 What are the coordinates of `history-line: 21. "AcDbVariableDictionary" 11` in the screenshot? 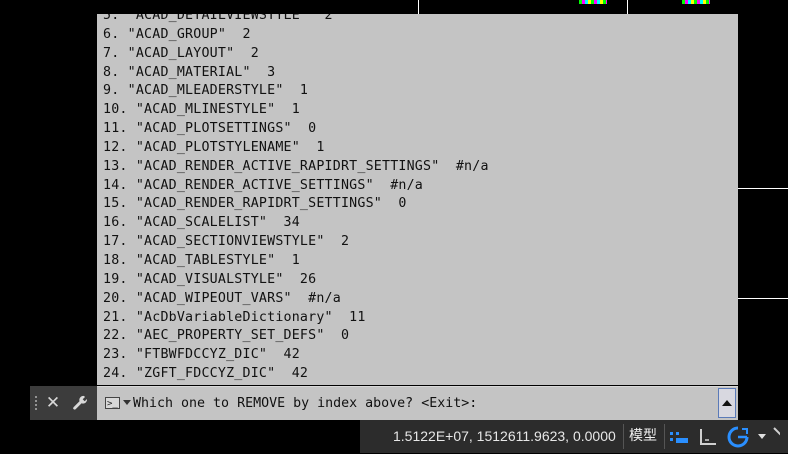 It's located at (234, 317).